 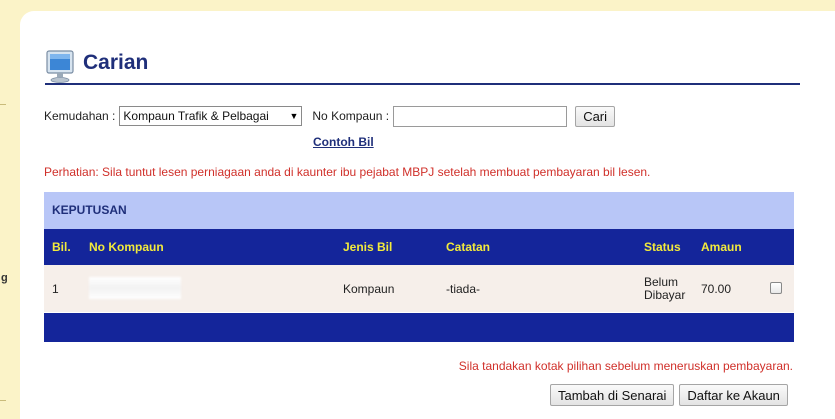 I want to click on cell-bil: 1, so click(x=55, y=288).